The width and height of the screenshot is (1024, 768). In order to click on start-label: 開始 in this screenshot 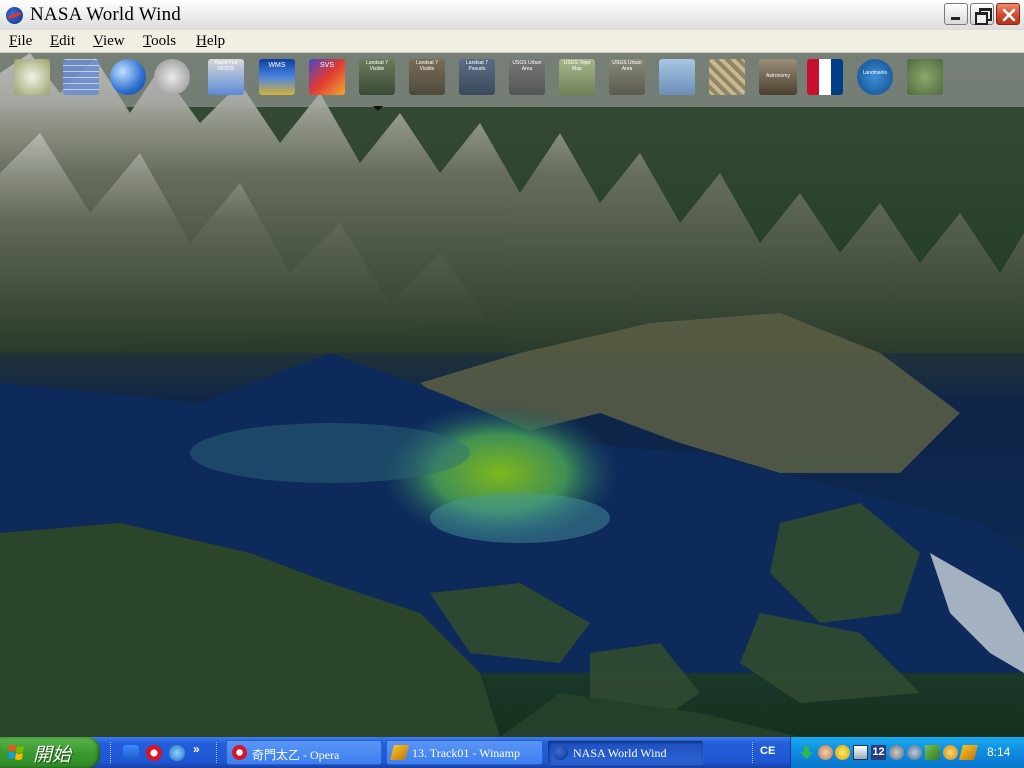, I will do `click(52, 755)`.